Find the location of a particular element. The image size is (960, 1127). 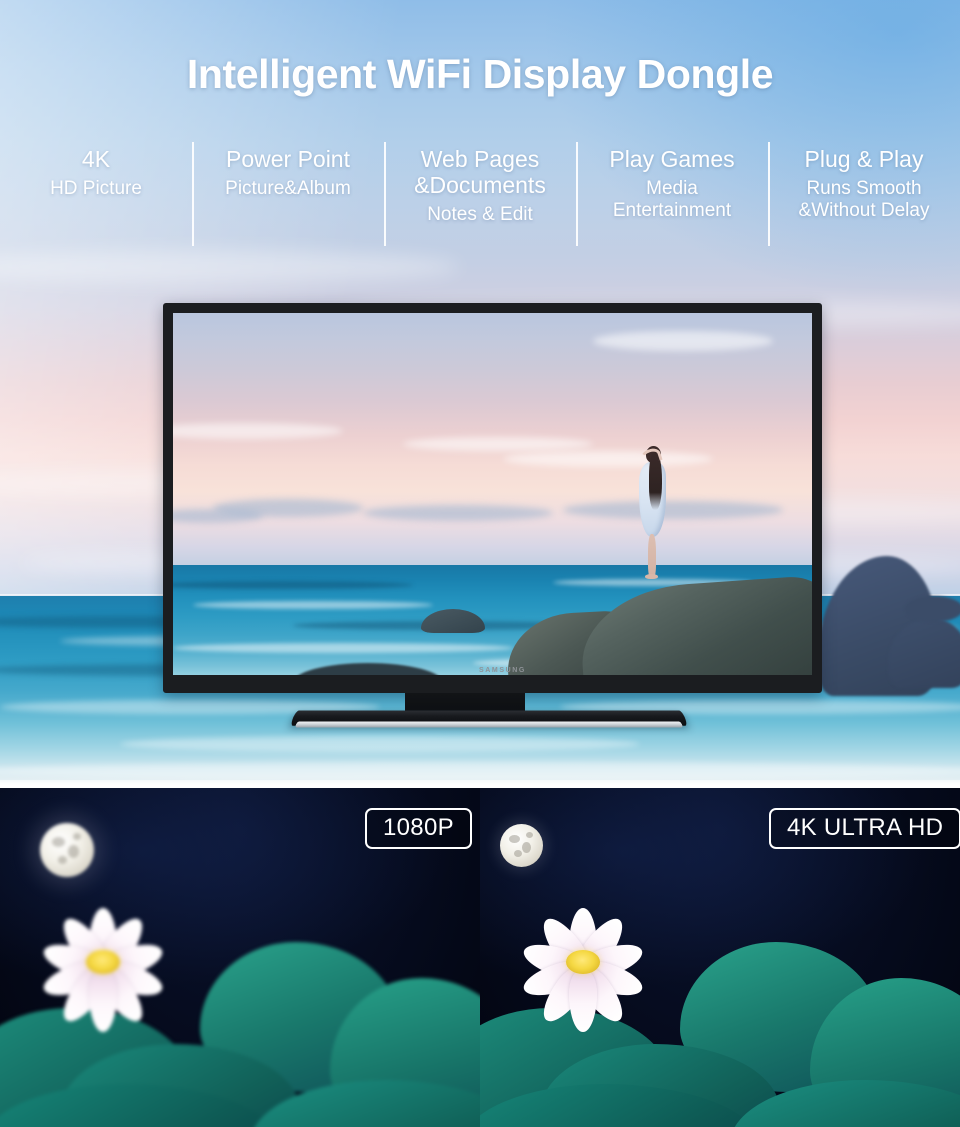

feature-secondary-label: Media Entertainment is located at coordinates (672, 199).